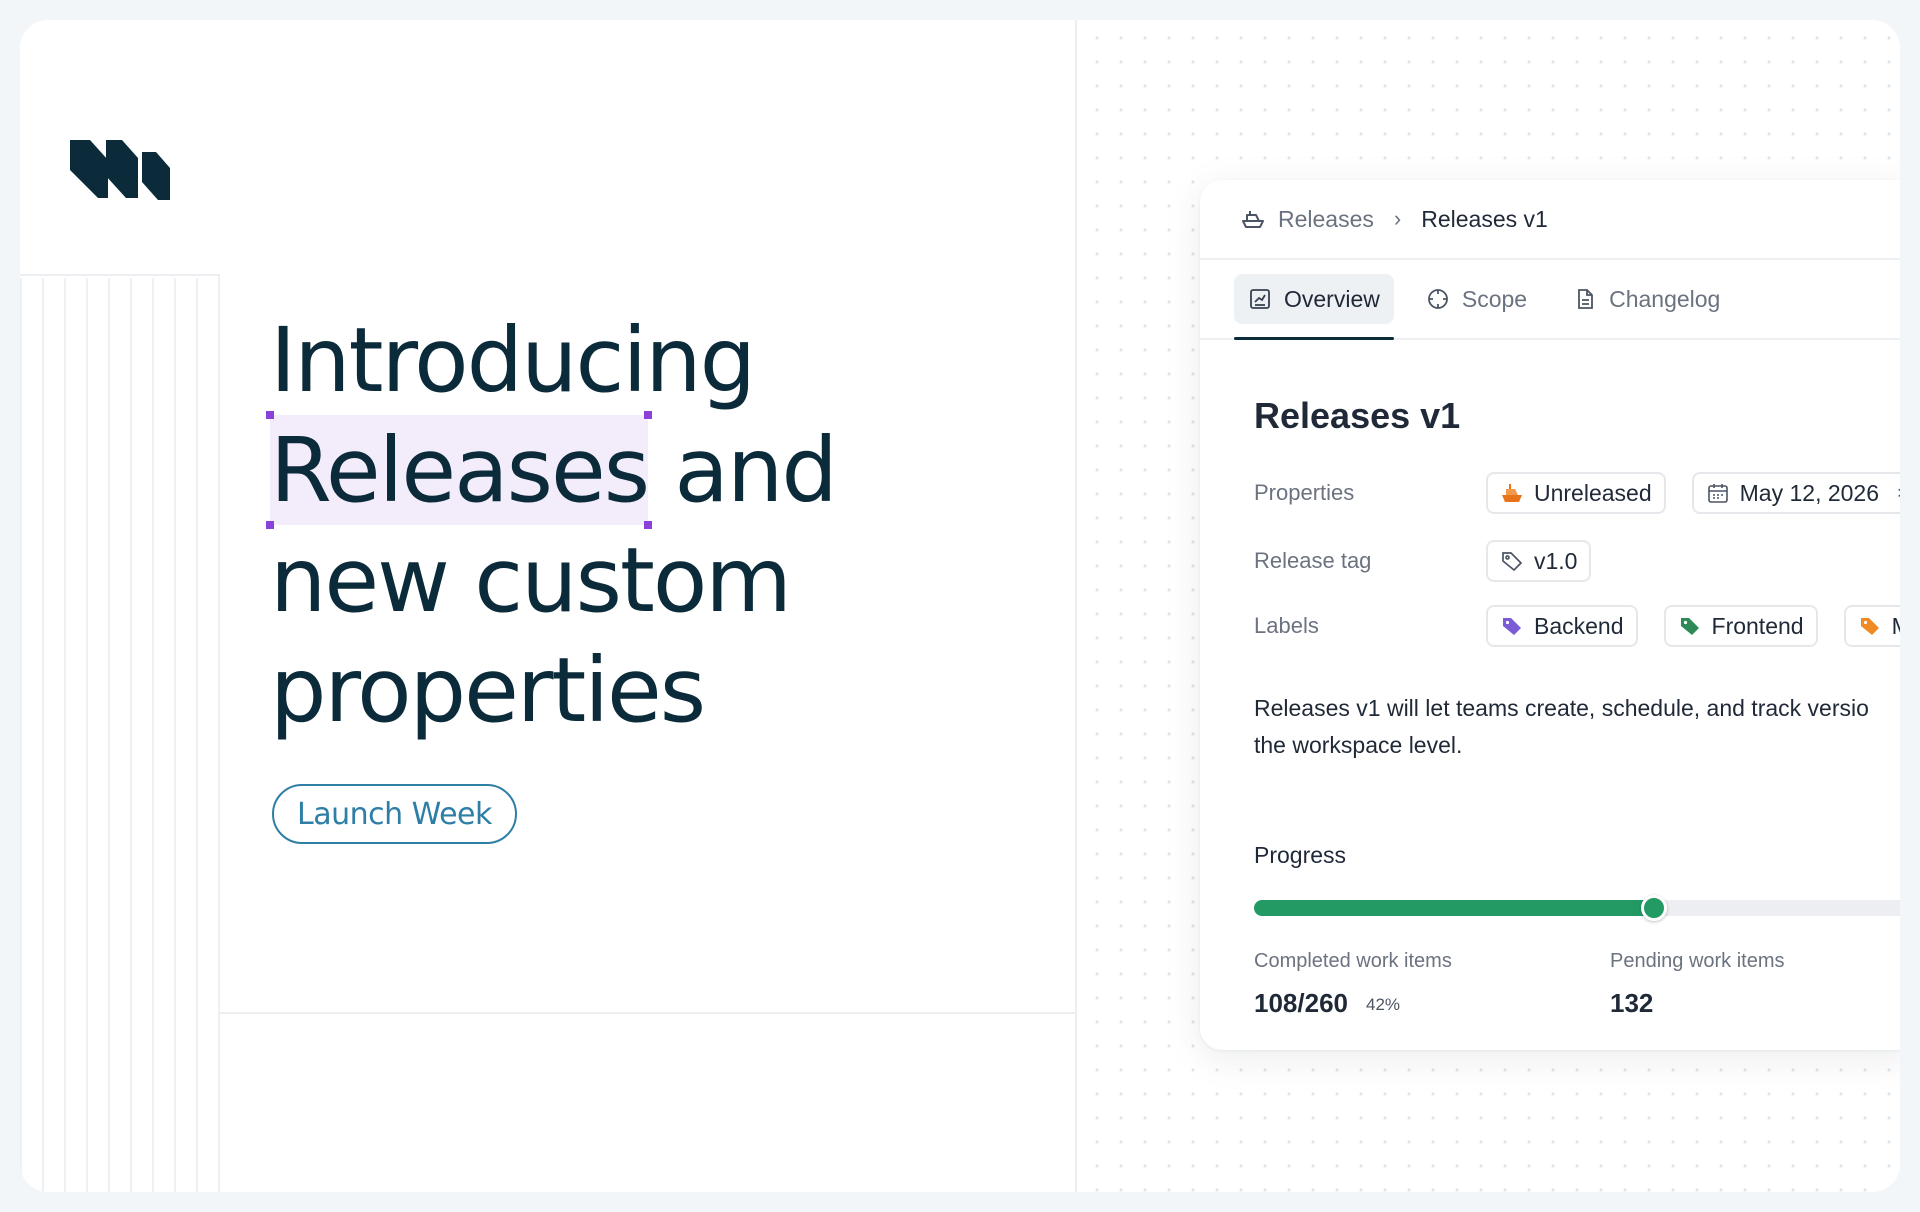  Describe the element at coordinates (1665, 298) in the screenshot. I see `tab-changelog-label: Changelog` at that location.